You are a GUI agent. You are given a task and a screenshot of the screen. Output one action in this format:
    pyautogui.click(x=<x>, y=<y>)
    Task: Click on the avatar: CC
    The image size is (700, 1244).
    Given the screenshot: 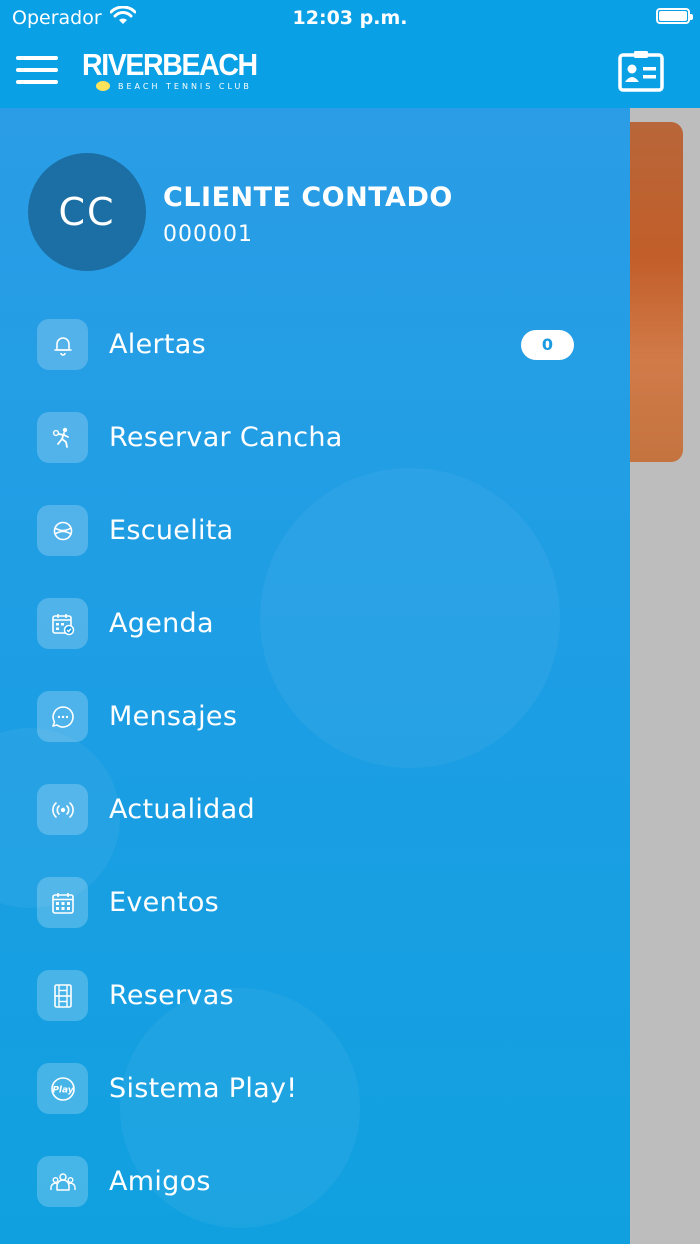 What is the action you would take?
    pyautogui.click(x=87, y=212)
    